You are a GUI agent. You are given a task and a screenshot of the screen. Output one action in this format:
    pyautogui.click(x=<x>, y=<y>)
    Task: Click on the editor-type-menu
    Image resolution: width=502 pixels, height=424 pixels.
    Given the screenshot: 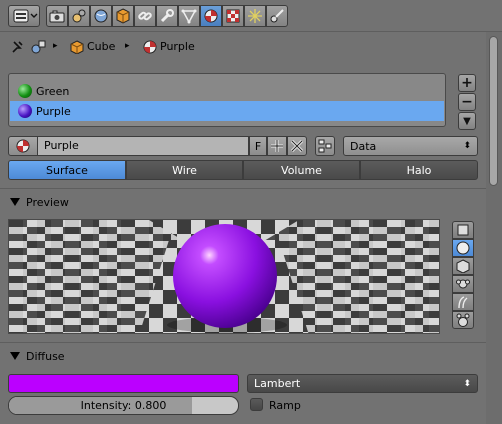 What is the action you would take?
    pyautogui.click(x=24, y=16)
    